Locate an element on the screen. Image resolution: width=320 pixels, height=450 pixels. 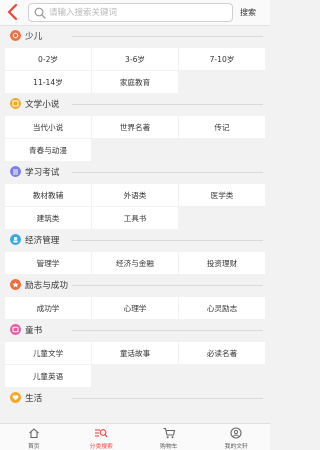
bottom-tab-bar: 首页 分类搜索 购物车 我的文轩 is located at coordinates (135, 436).